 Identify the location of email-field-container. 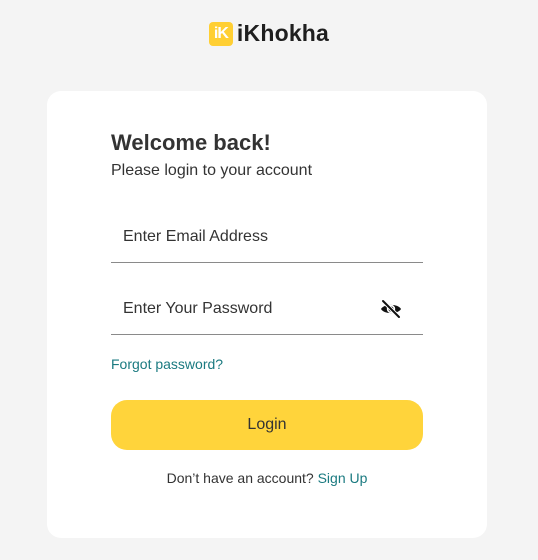
(267, 237).